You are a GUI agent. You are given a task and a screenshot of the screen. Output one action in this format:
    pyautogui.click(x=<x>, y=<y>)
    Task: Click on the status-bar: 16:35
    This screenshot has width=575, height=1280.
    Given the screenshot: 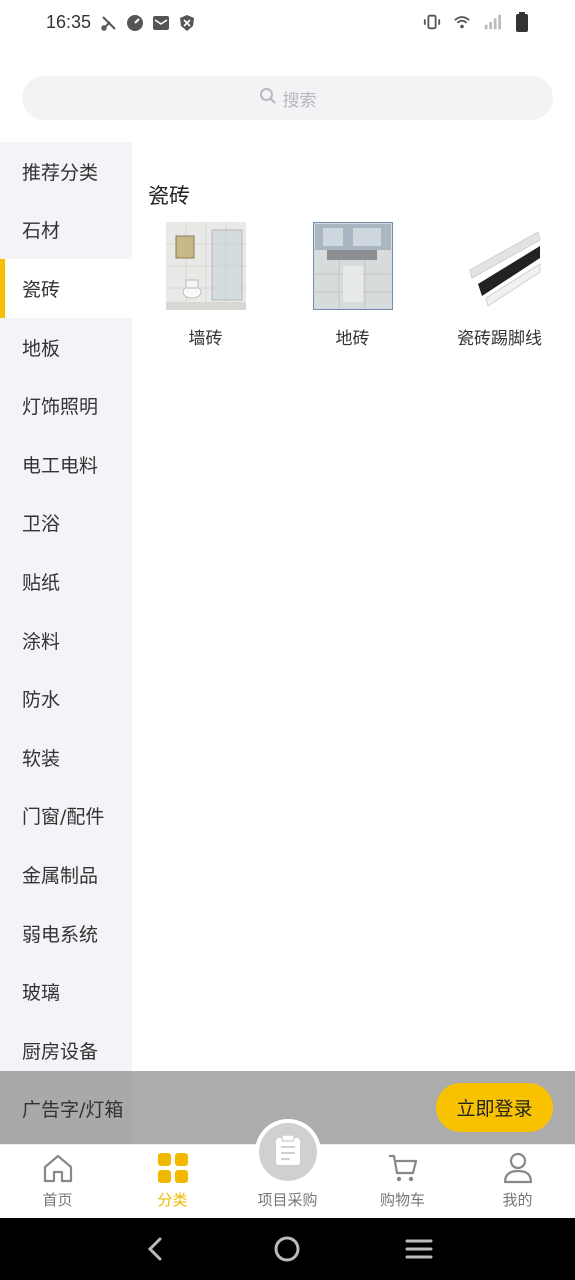 What is the action you would take?
    pyautogui.click(x=287, y=24)
    